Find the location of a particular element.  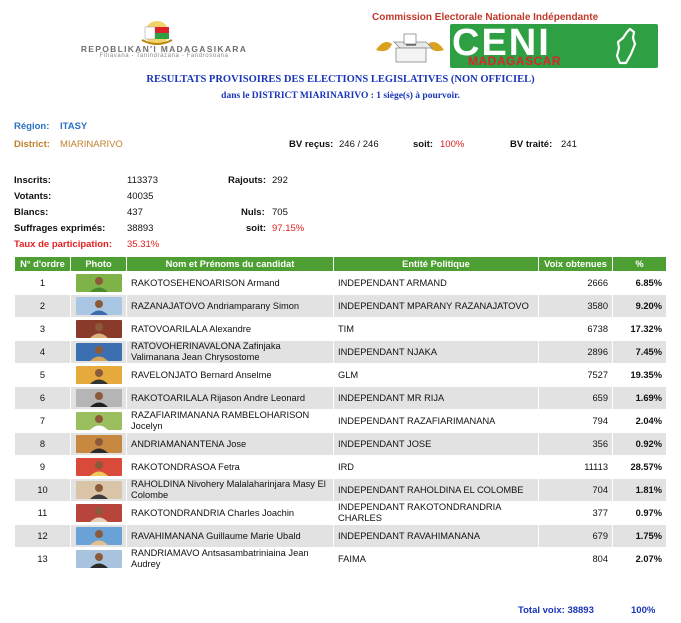

vote-percentage: 1.69% is located at coordinates (639, 398).